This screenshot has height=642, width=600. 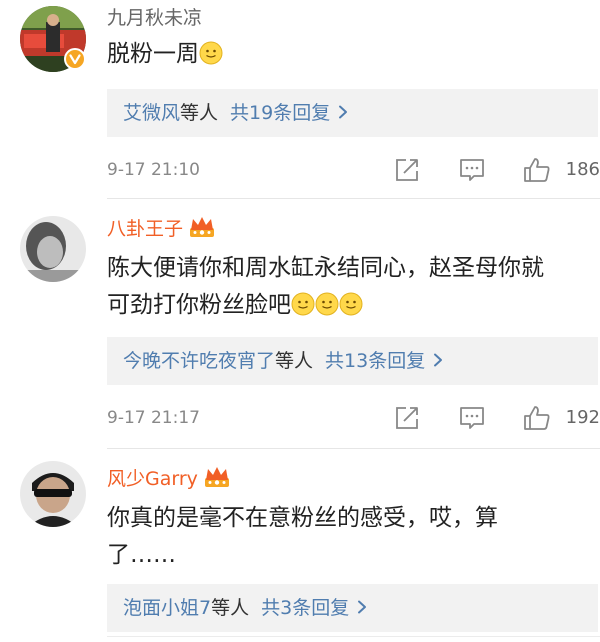 What do you see at coordinates (302, 518) in the screenshot?
I see `comment-text-line: 你真的是毫不在意粉丝的感受，哎，算` at bounding box center [302, 518].